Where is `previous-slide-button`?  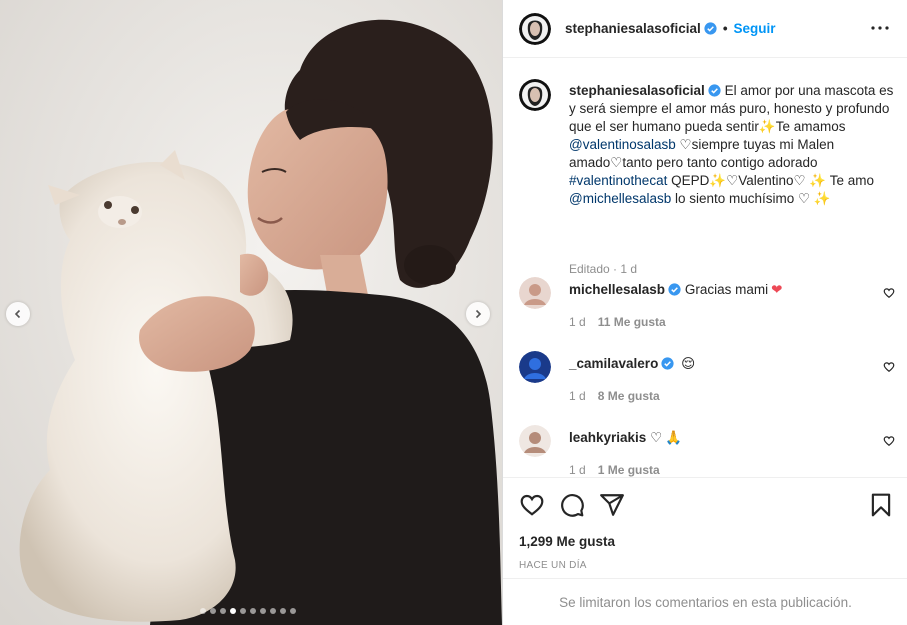 previous-slide-button is located at coordinates (18, 314).